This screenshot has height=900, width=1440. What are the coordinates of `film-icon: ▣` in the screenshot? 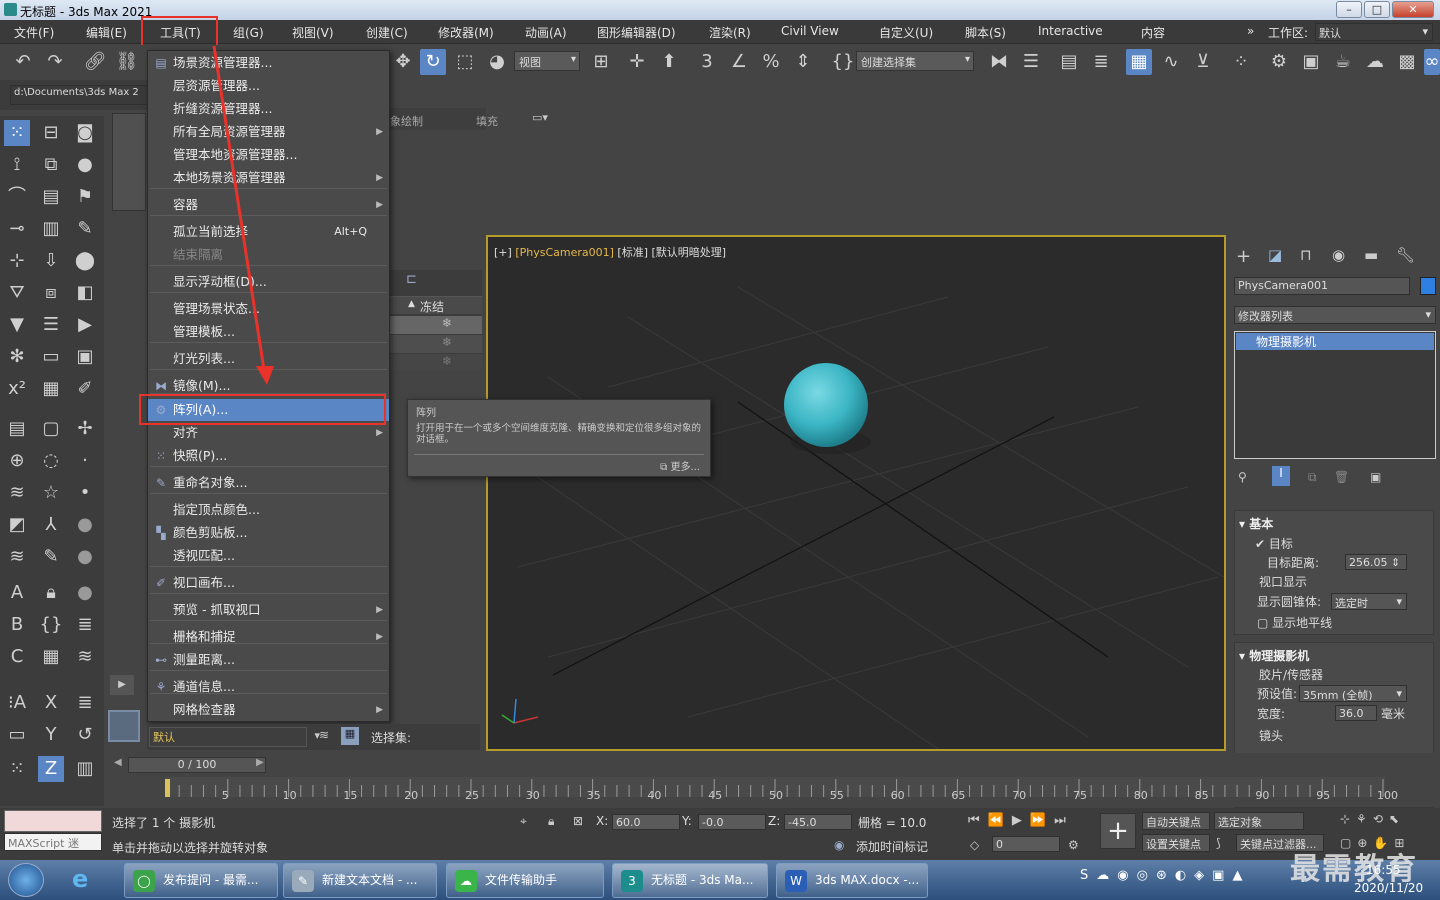 It's located at (85, 357).